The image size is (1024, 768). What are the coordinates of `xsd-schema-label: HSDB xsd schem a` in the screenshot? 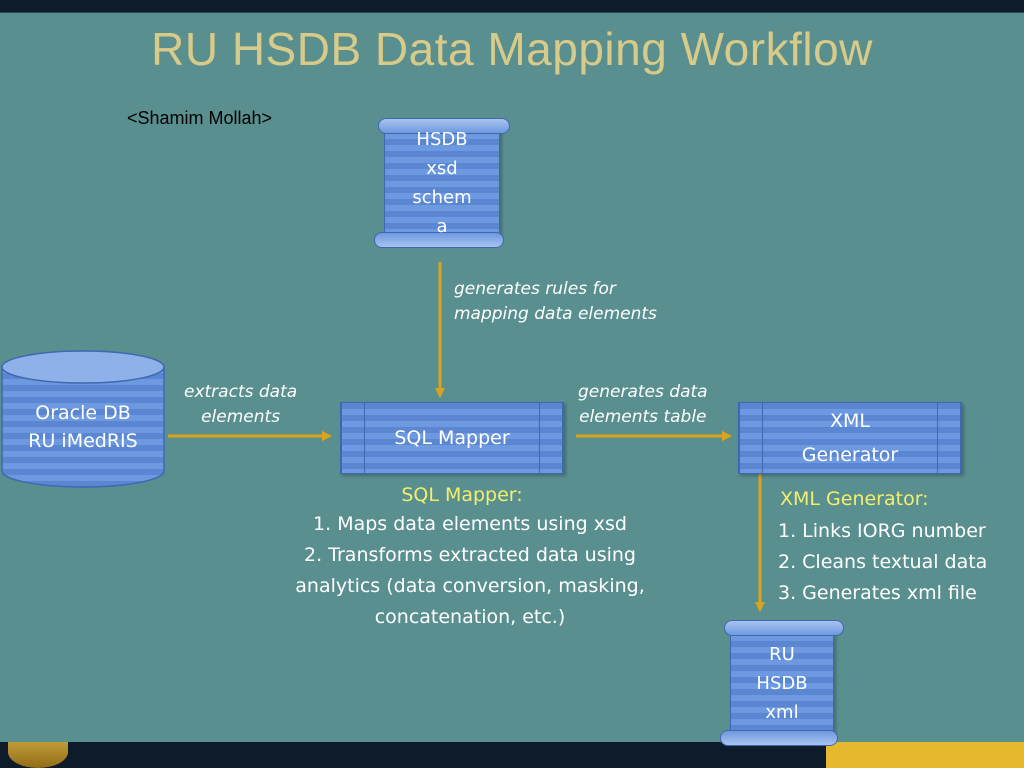 It's located at (442, 183).